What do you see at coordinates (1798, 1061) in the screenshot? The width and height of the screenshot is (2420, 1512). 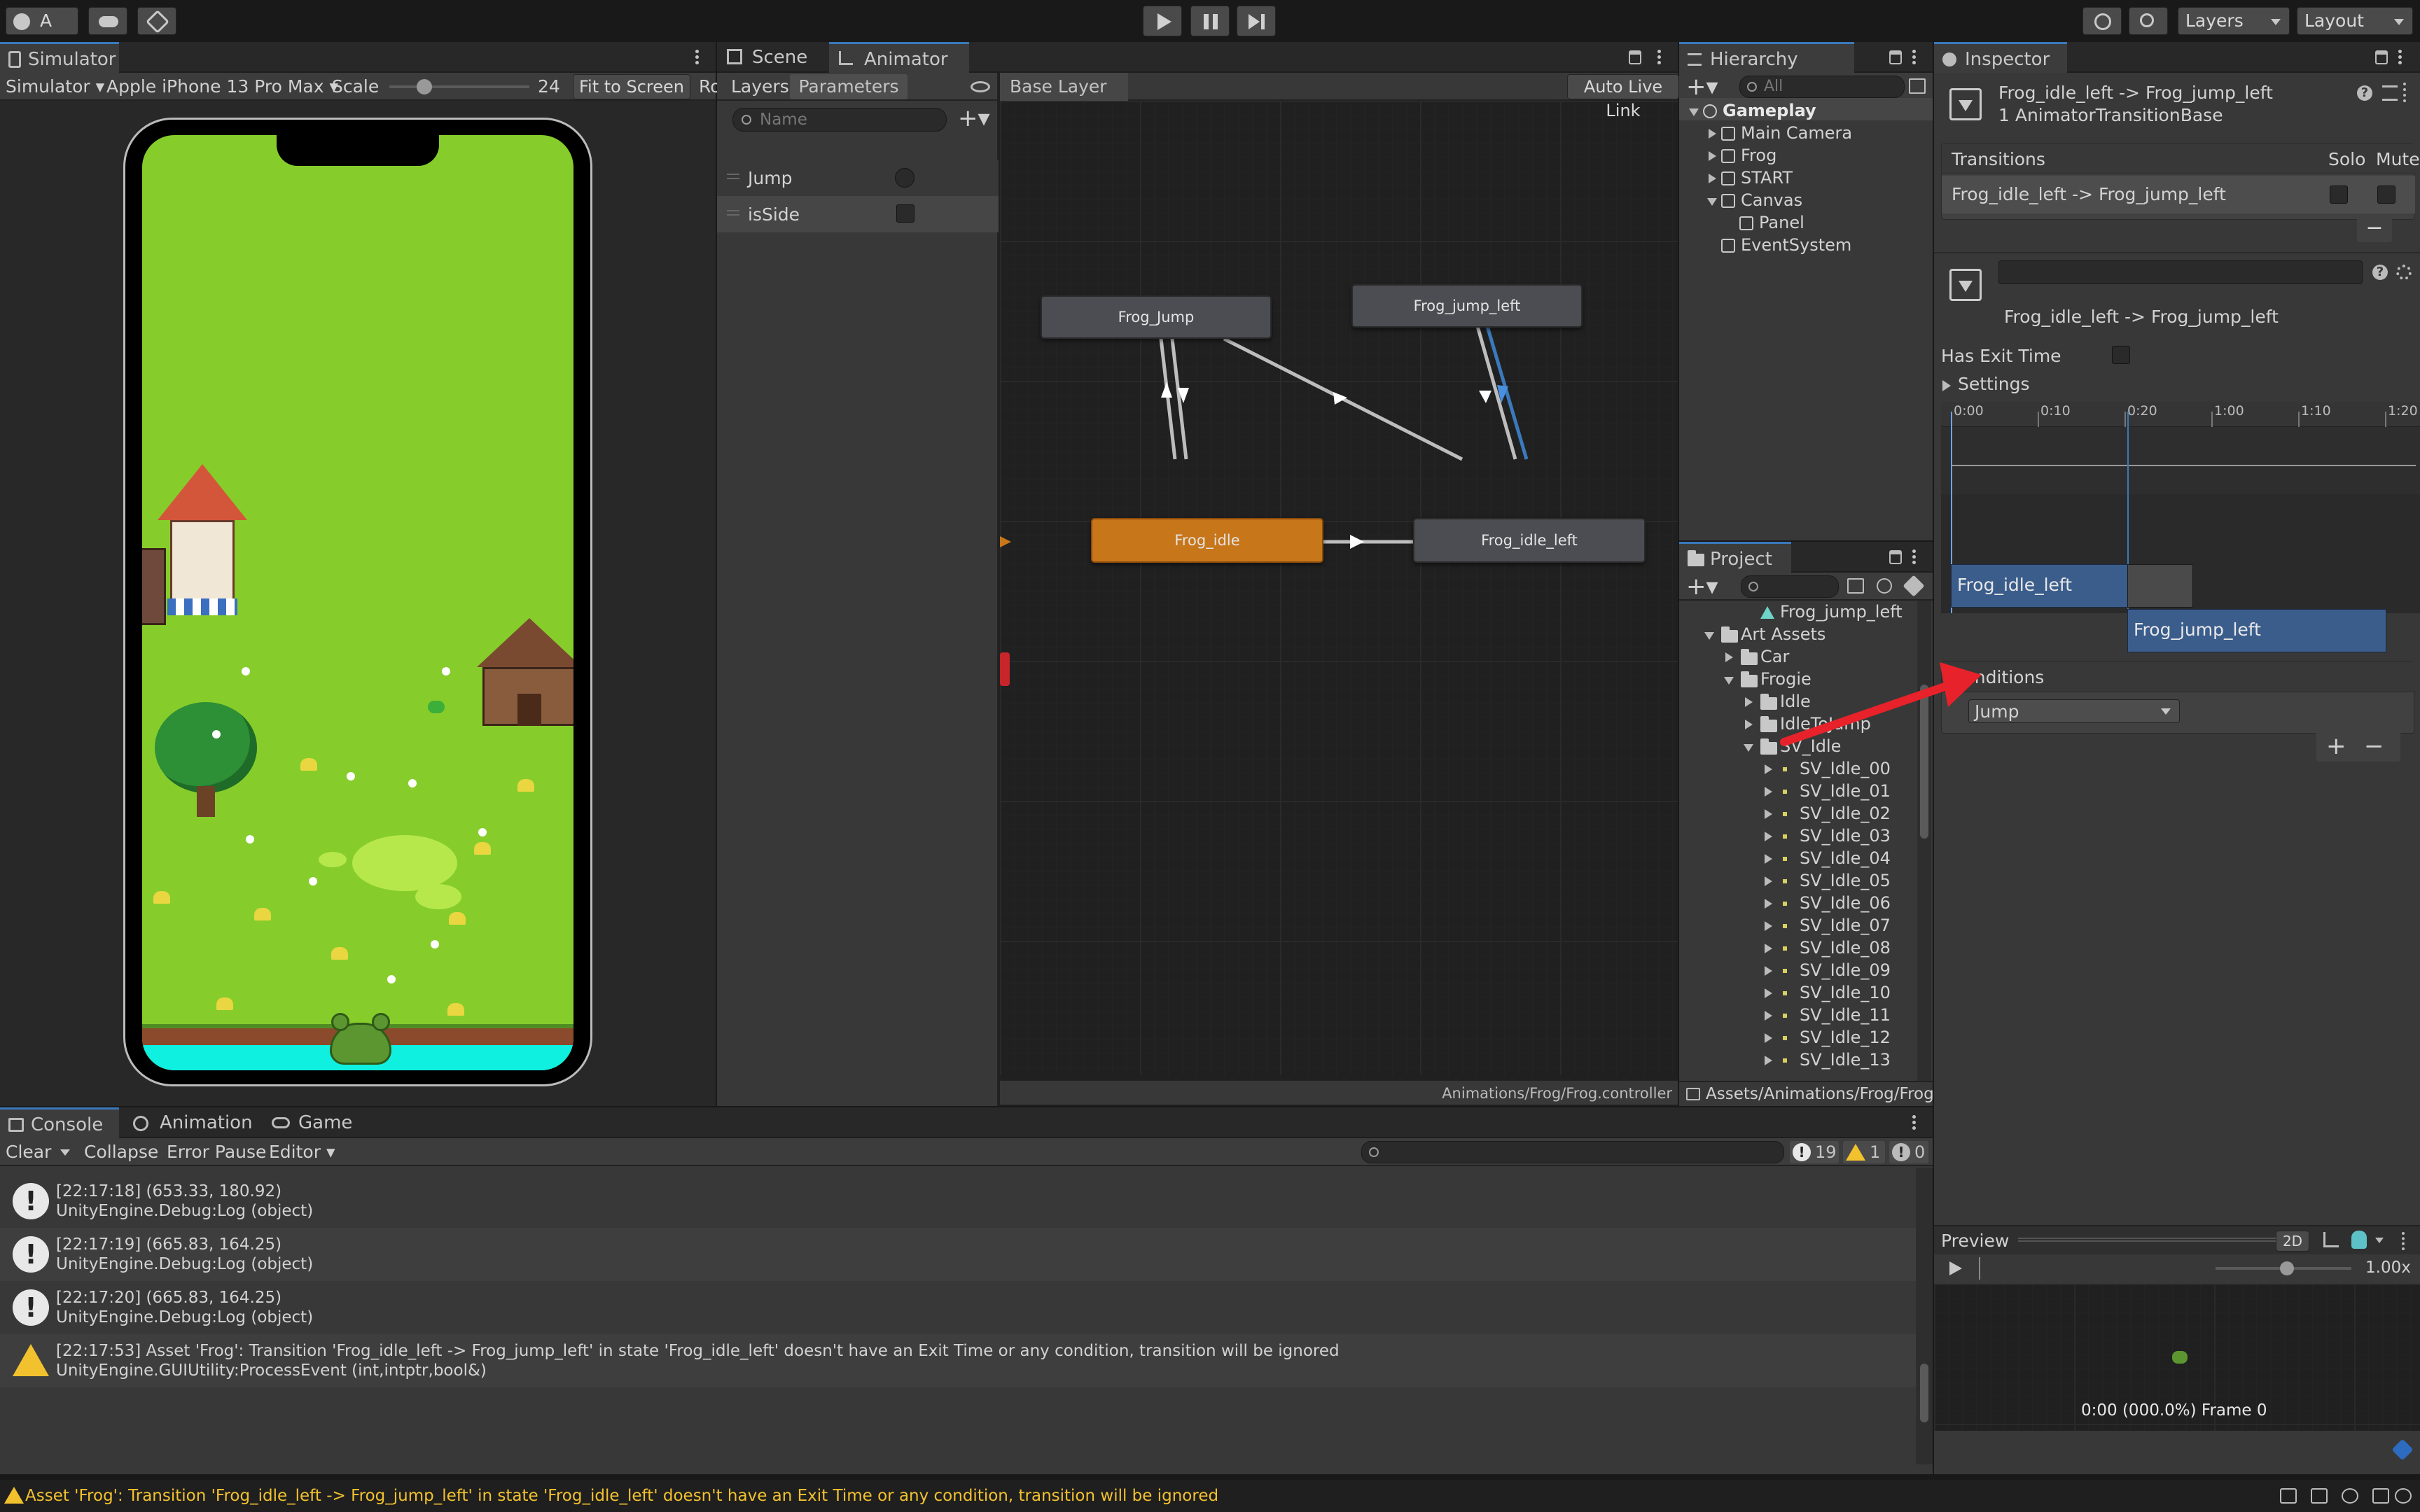 I see `project-item: SV_Idle_13` at bounding box center [1798, 1061].